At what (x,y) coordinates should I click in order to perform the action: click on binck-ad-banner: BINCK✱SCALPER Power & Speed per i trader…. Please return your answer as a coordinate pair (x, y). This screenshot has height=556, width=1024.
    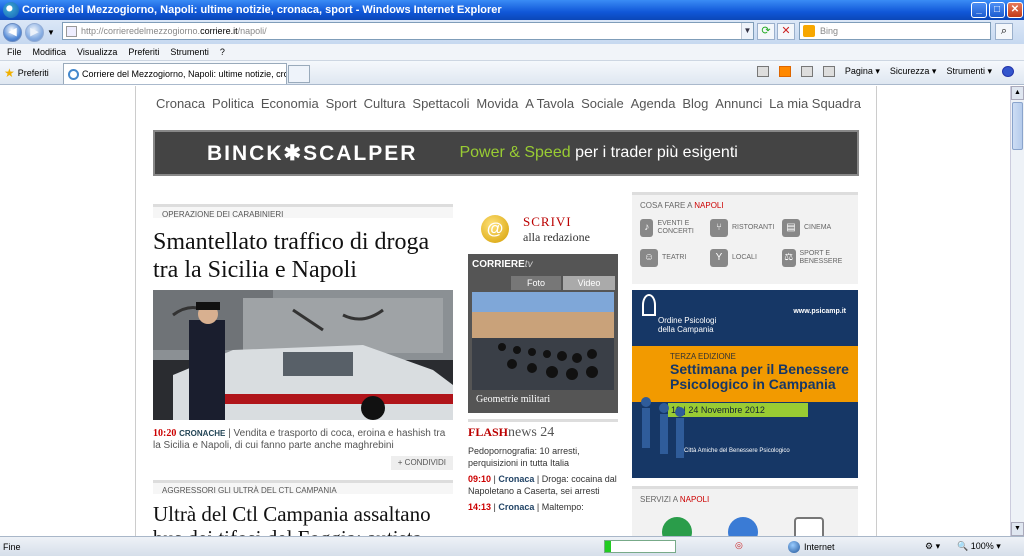
    Looking at the image, I should click on (506, 153).